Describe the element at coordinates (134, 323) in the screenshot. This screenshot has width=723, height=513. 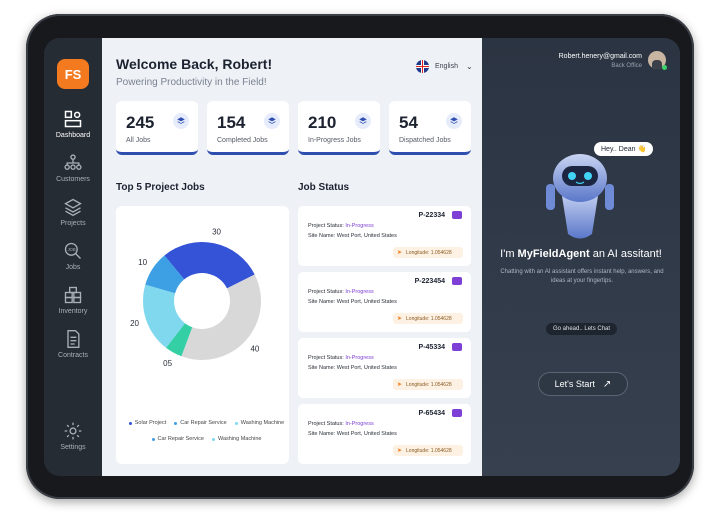
I see `donut-value-label: 20` at that location.